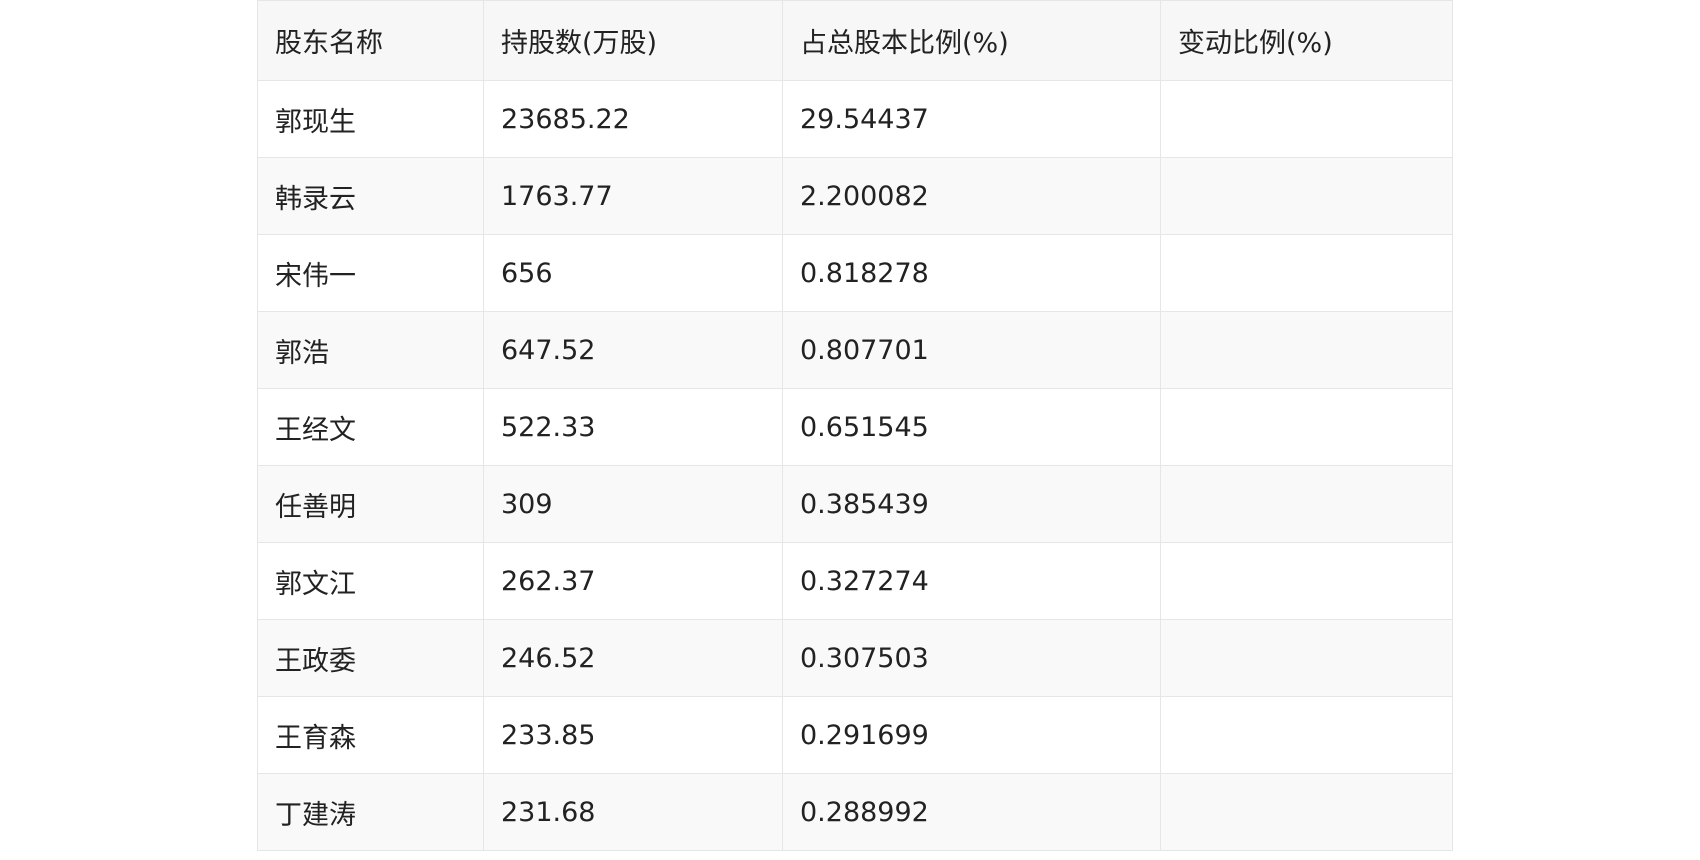  Describe the element at coordinates (370, 658) in the screenshot. I see `cell-shareholder-name: 王政委` at that location.